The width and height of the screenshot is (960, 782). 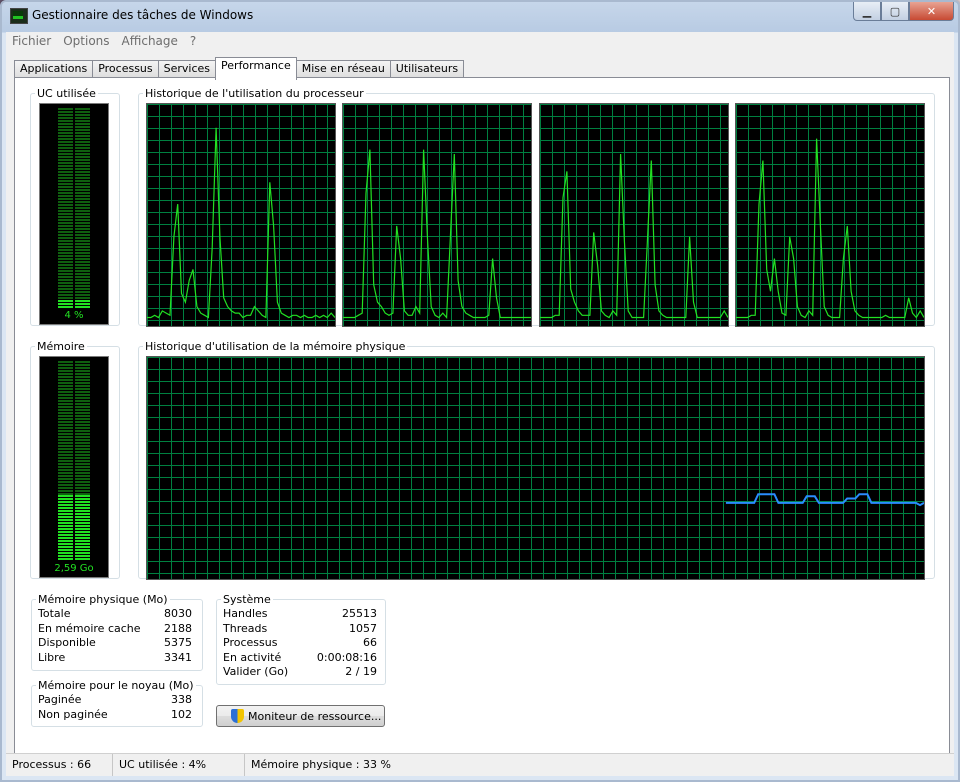 I want to click on menu-fichier: Fichier, so click(x=31, y=42).